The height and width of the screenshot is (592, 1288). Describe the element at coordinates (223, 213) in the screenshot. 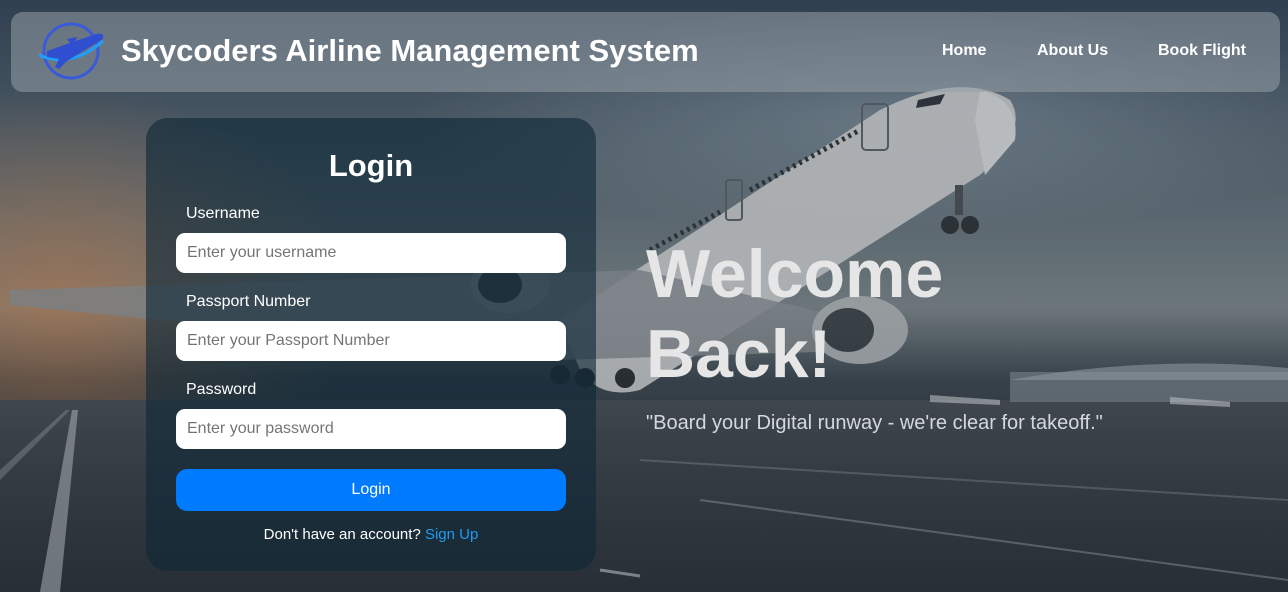

I see `username-label: Username` at that location.